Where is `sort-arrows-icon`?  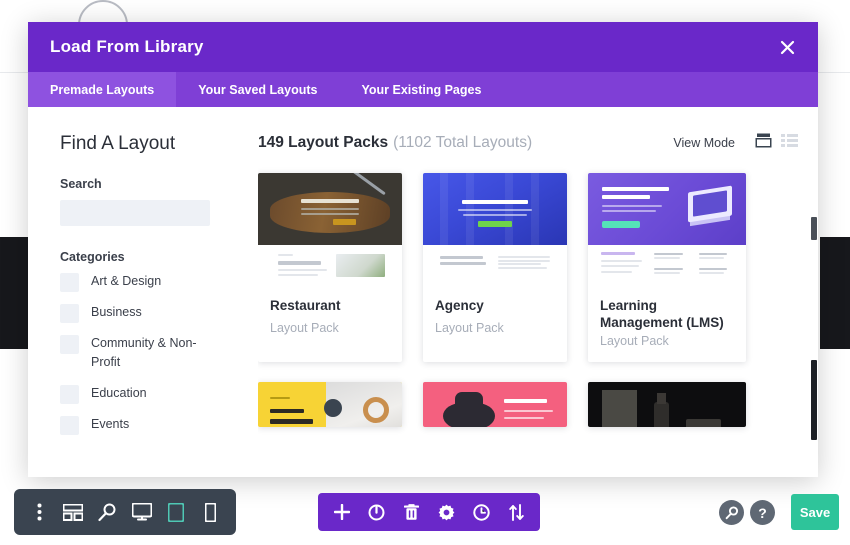
sort-arrows-icon is located at coordinates (517, 512).